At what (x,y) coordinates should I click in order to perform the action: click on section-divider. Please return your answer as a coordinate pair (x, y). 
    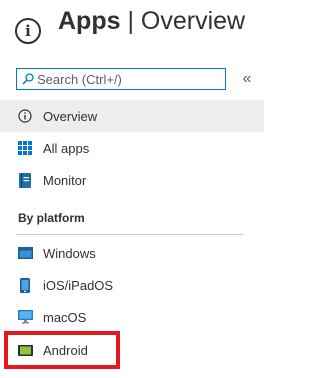
    Looking at the image, I should click on (129, 234).